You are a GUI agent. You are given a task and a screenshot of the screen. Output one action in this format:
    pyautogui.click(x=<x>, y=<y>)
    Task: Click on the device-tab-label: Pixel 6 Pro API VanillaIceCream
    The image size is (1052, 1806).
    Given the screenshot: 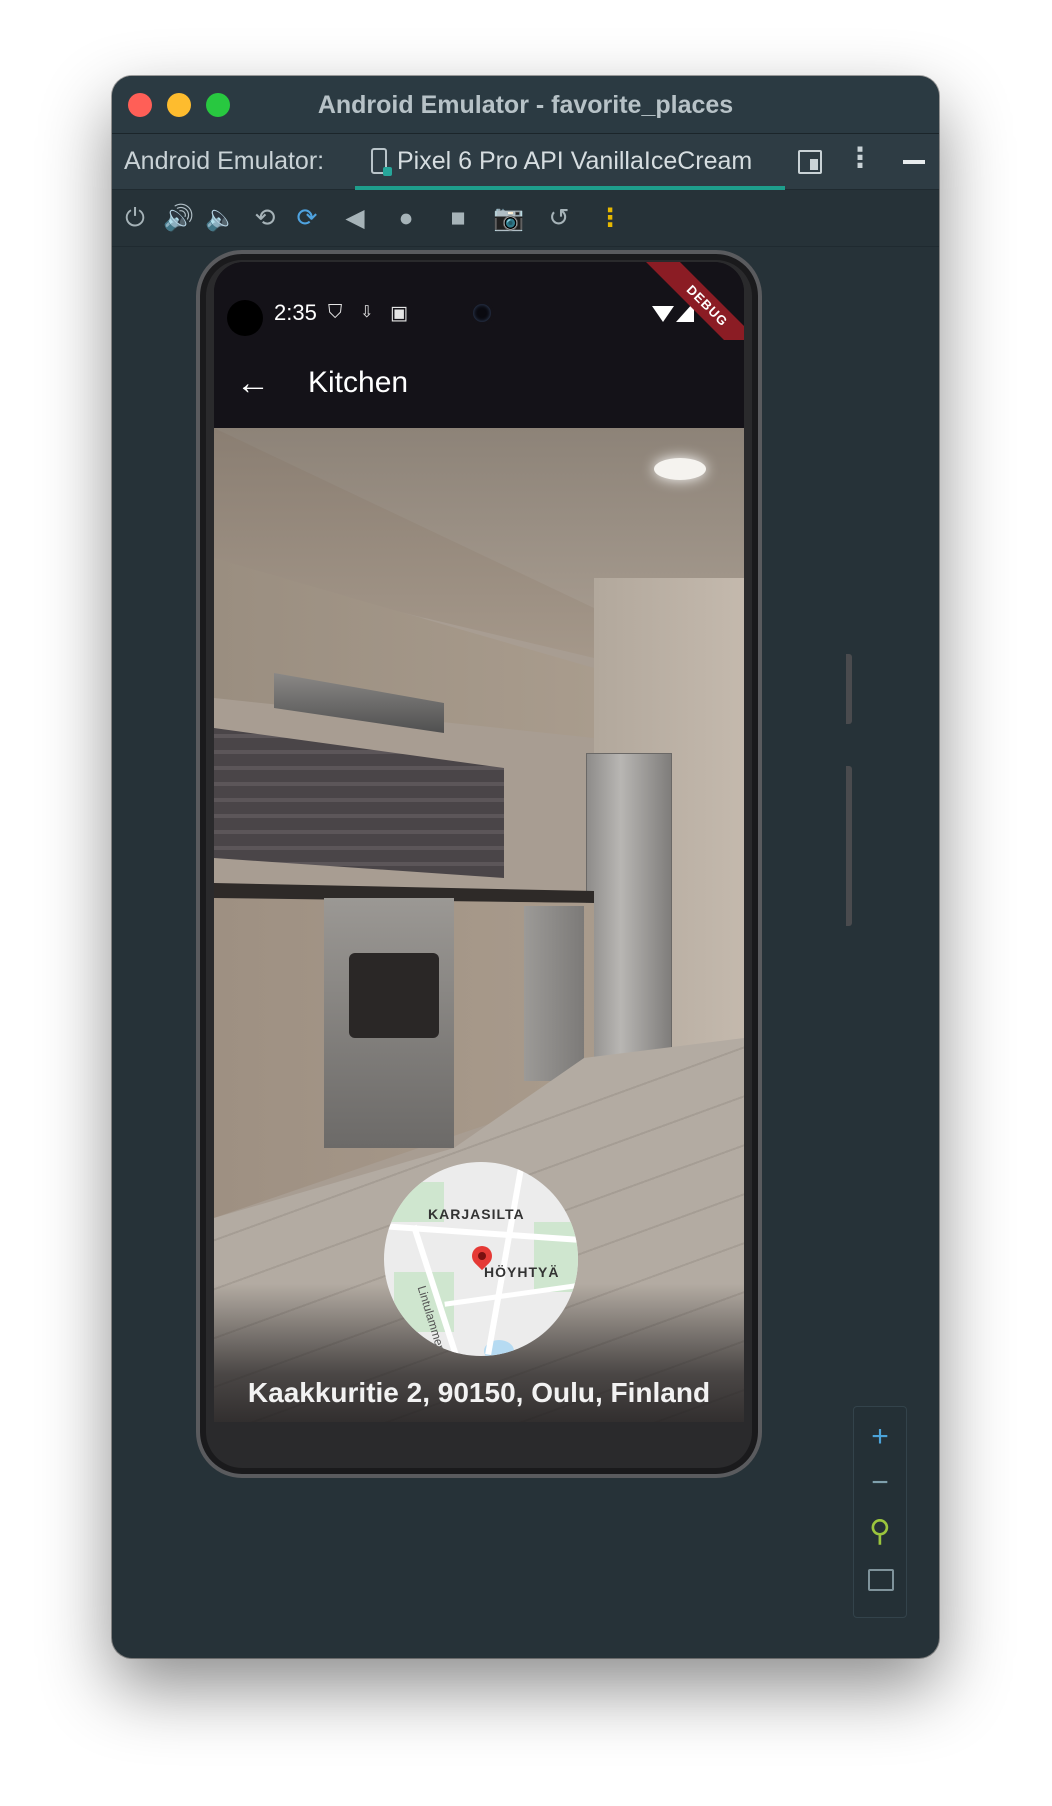 What is the action you would take?
    pyautogui.click(x=575, y=161)
    